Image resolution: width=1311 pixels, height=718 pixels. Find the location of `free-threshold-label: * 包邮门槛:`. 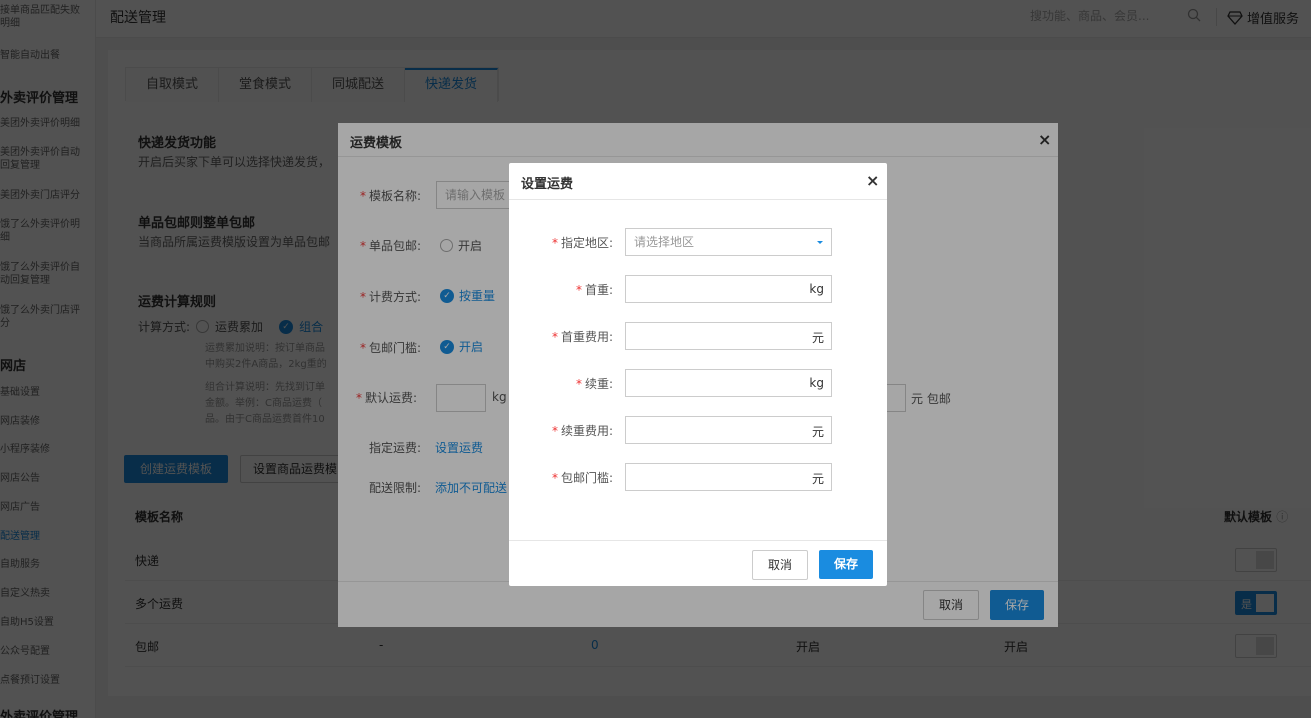

free-threshold-label: * 包邮门槛: is located at coordinates (582, 478).